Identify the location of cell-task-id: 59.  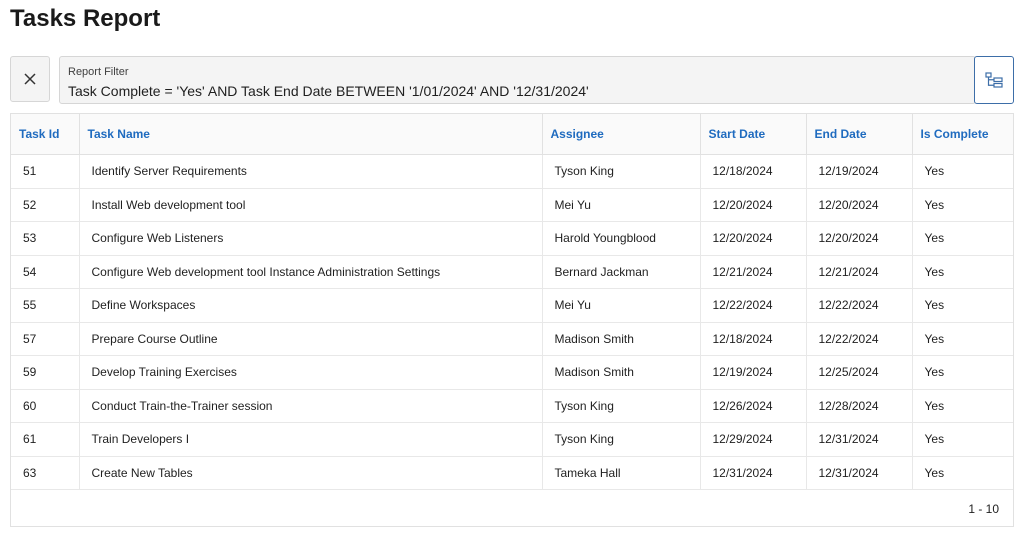
(45, 372).